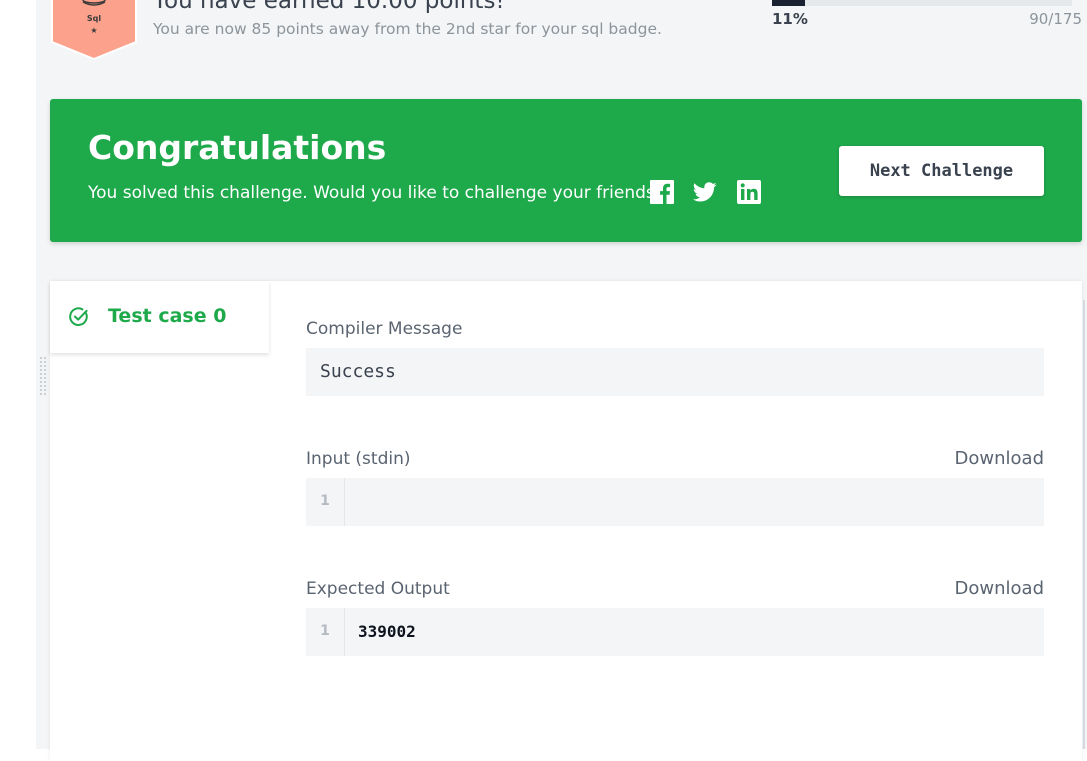 This screenshot has height=761, width=1087. What do you see at coordinates (1084, 524) in the screenshot?
I see `scrollbar` at bounding box center [1084, 524].